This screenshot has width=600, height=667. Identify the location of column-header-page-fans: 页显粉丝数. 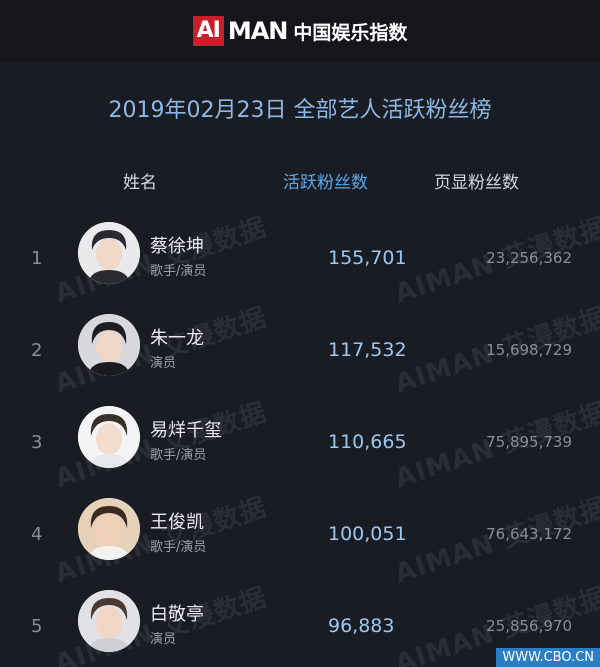
(476, 183).